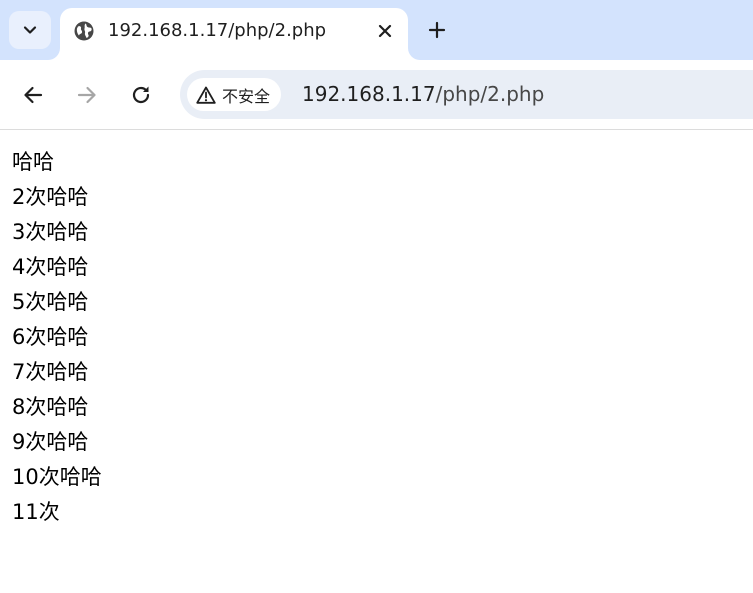  Describe the element at coordinates (50, 302) in the screenshot. I see `content-line: 5次哈哈` at that location.